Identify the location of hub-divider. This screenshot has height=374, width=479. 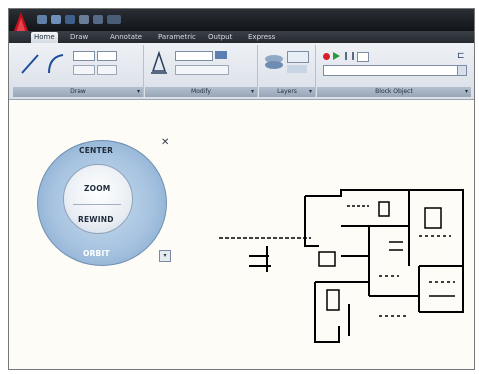
(97, 204).